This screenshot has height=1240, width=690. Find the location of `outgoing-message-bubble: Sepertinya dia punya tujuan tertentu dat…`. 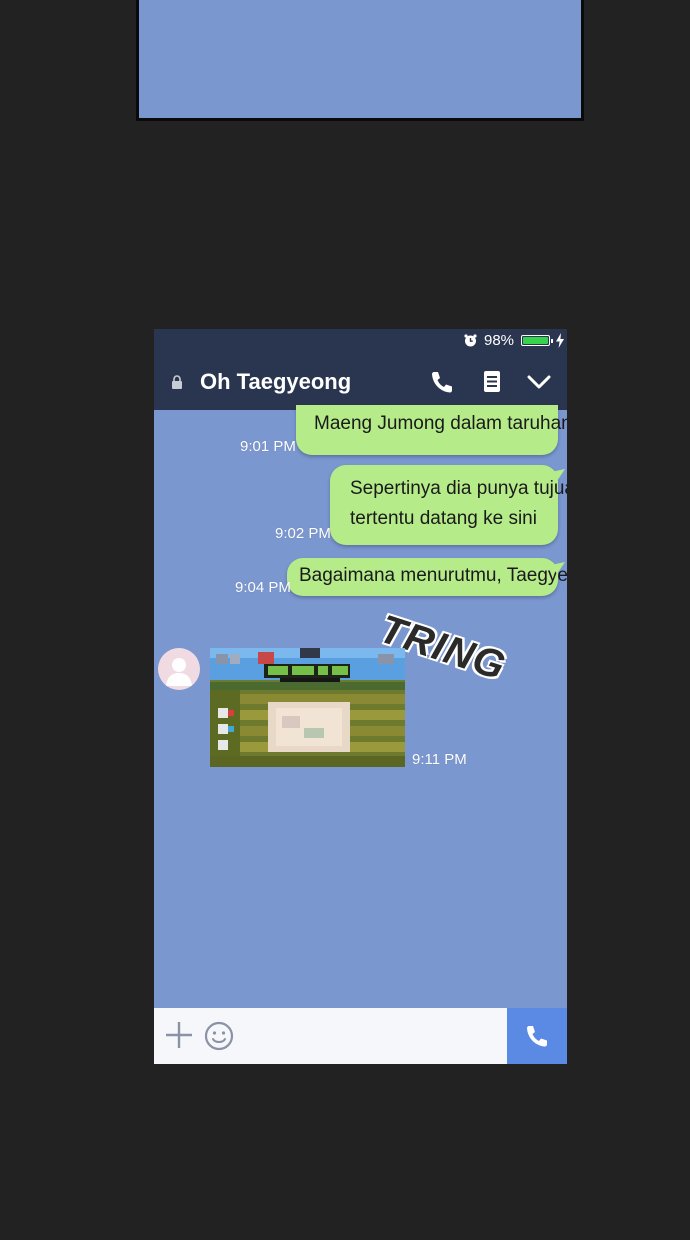

outgoing-message-bubble: Sepertinya dia punya tujuan tertentu dat… is located at coordinates (448, 505).